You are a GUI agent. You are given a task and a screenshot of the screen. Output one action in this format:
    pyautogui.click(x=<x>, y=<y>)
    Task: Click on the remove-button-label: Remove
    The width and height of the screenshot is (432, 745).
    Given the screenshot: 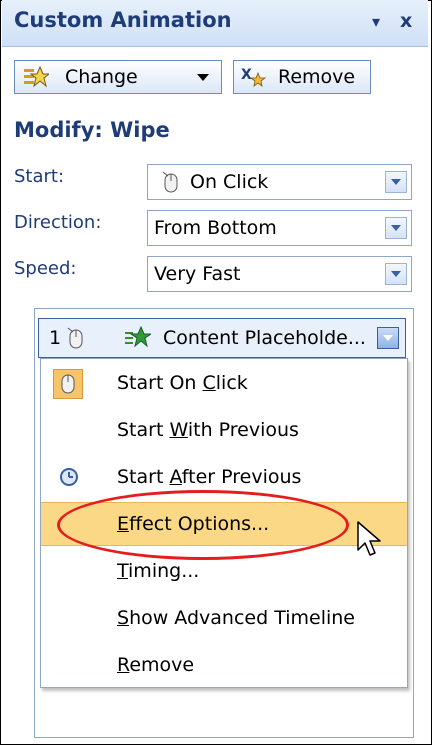 What is the action you would take?
    pyautogui.click(x=317, y=77)
    